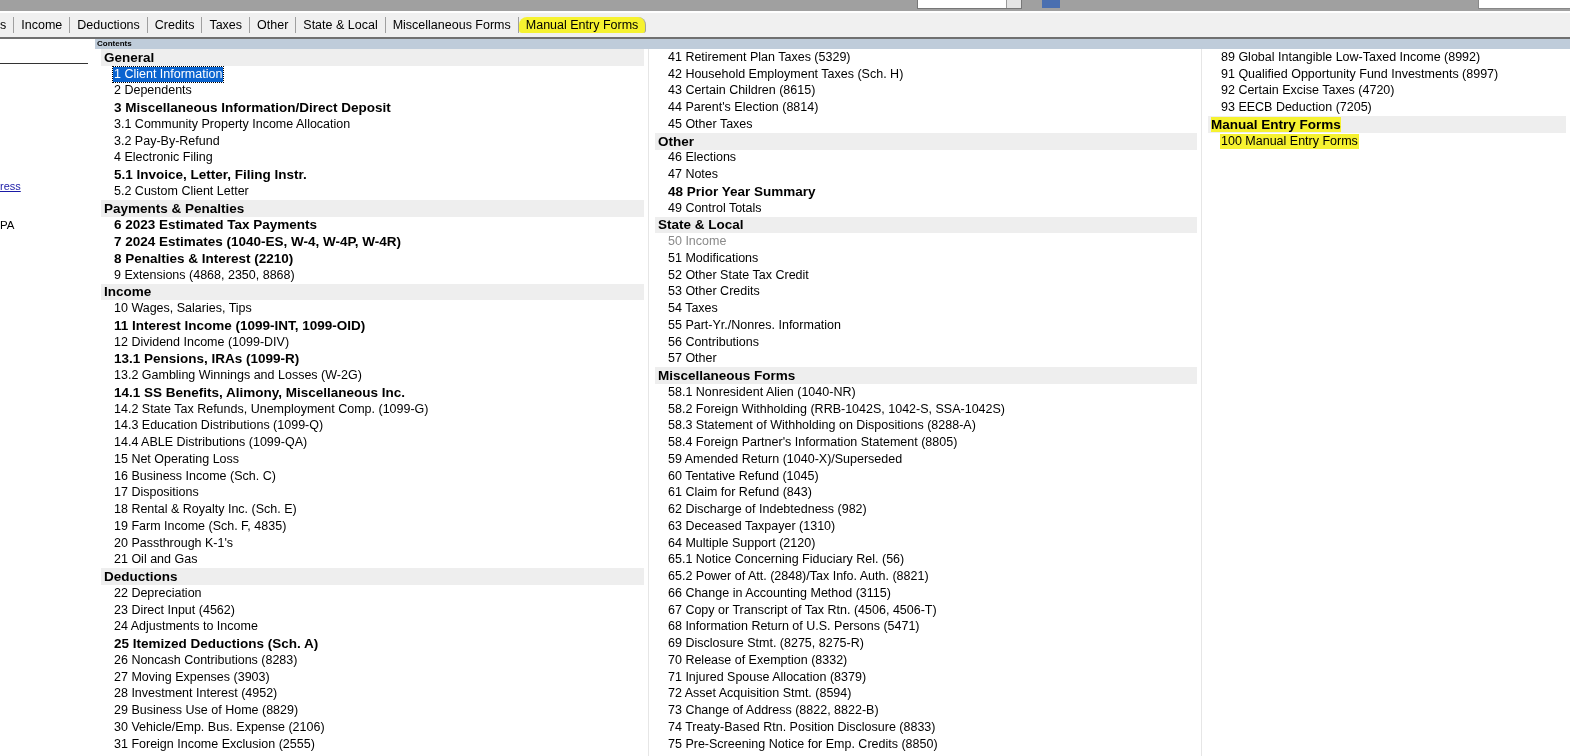 The image size is (1570, 756). Describe the element at coordinates (372, 57) in the screenshot. I see `section-header: General` at that location.